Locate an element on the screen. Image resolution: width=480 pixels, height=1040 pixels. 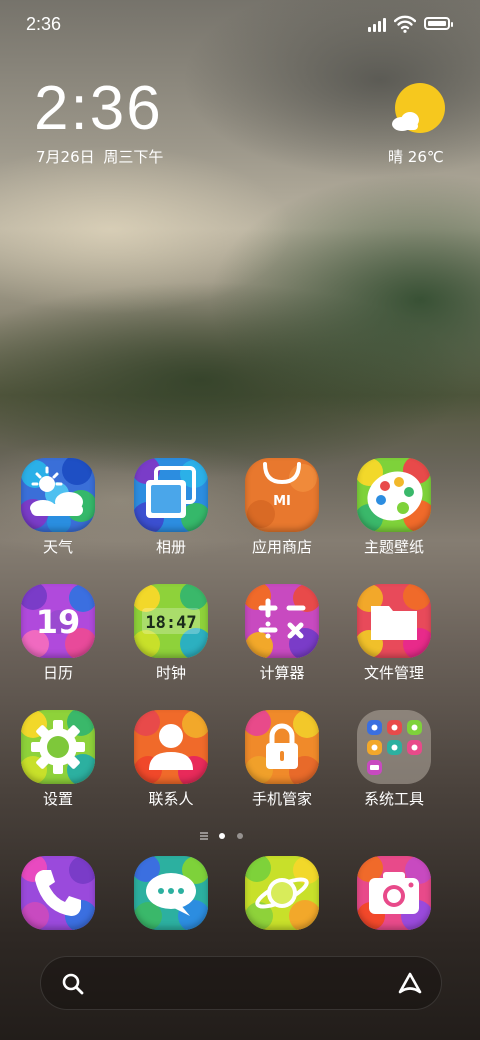
app-label: 设置 is located at coordinates (57, 799).